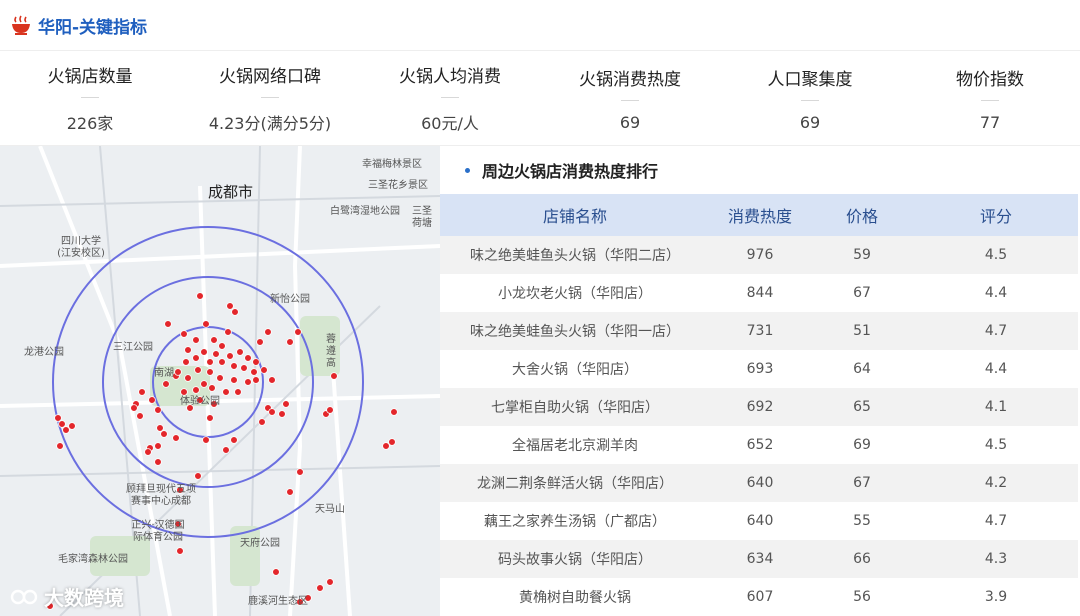  What do you see at coordinates (24, 596) in the screenshot?
I see `brand-icon` at bounding box center [24, 596].